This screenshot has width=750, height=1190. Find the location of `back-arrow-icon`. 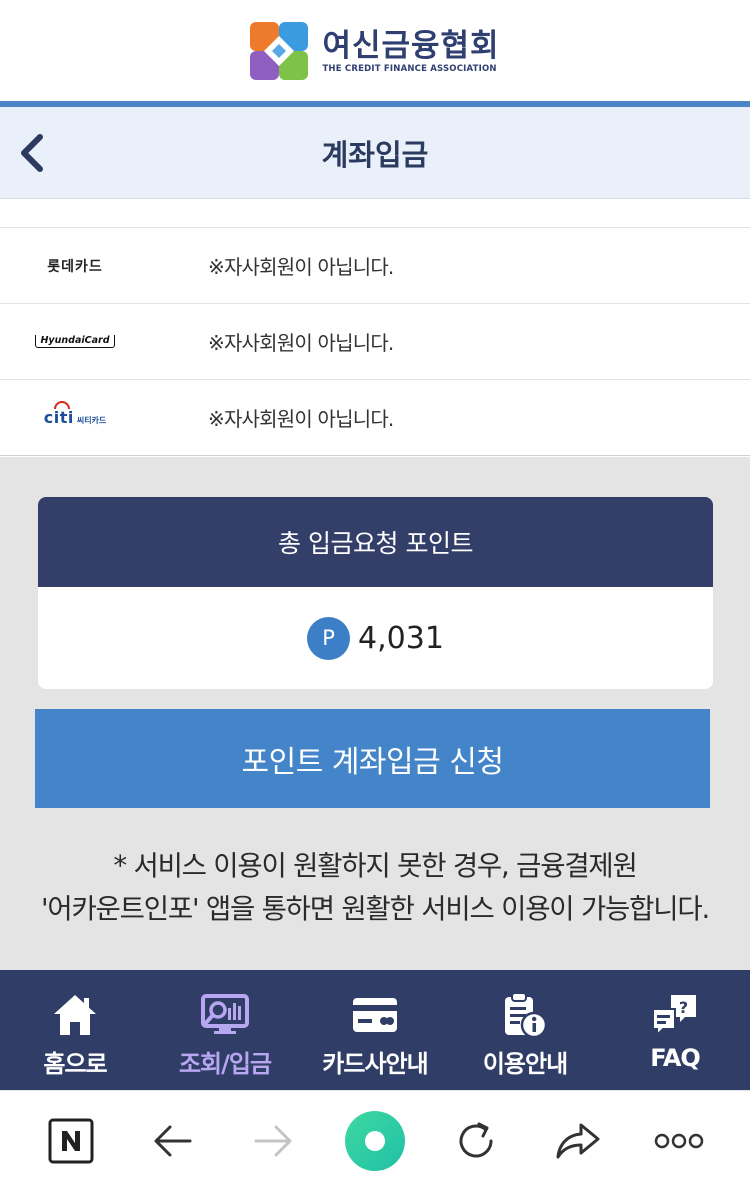

back-arrow-icon is located at coordinates (173, 1140).